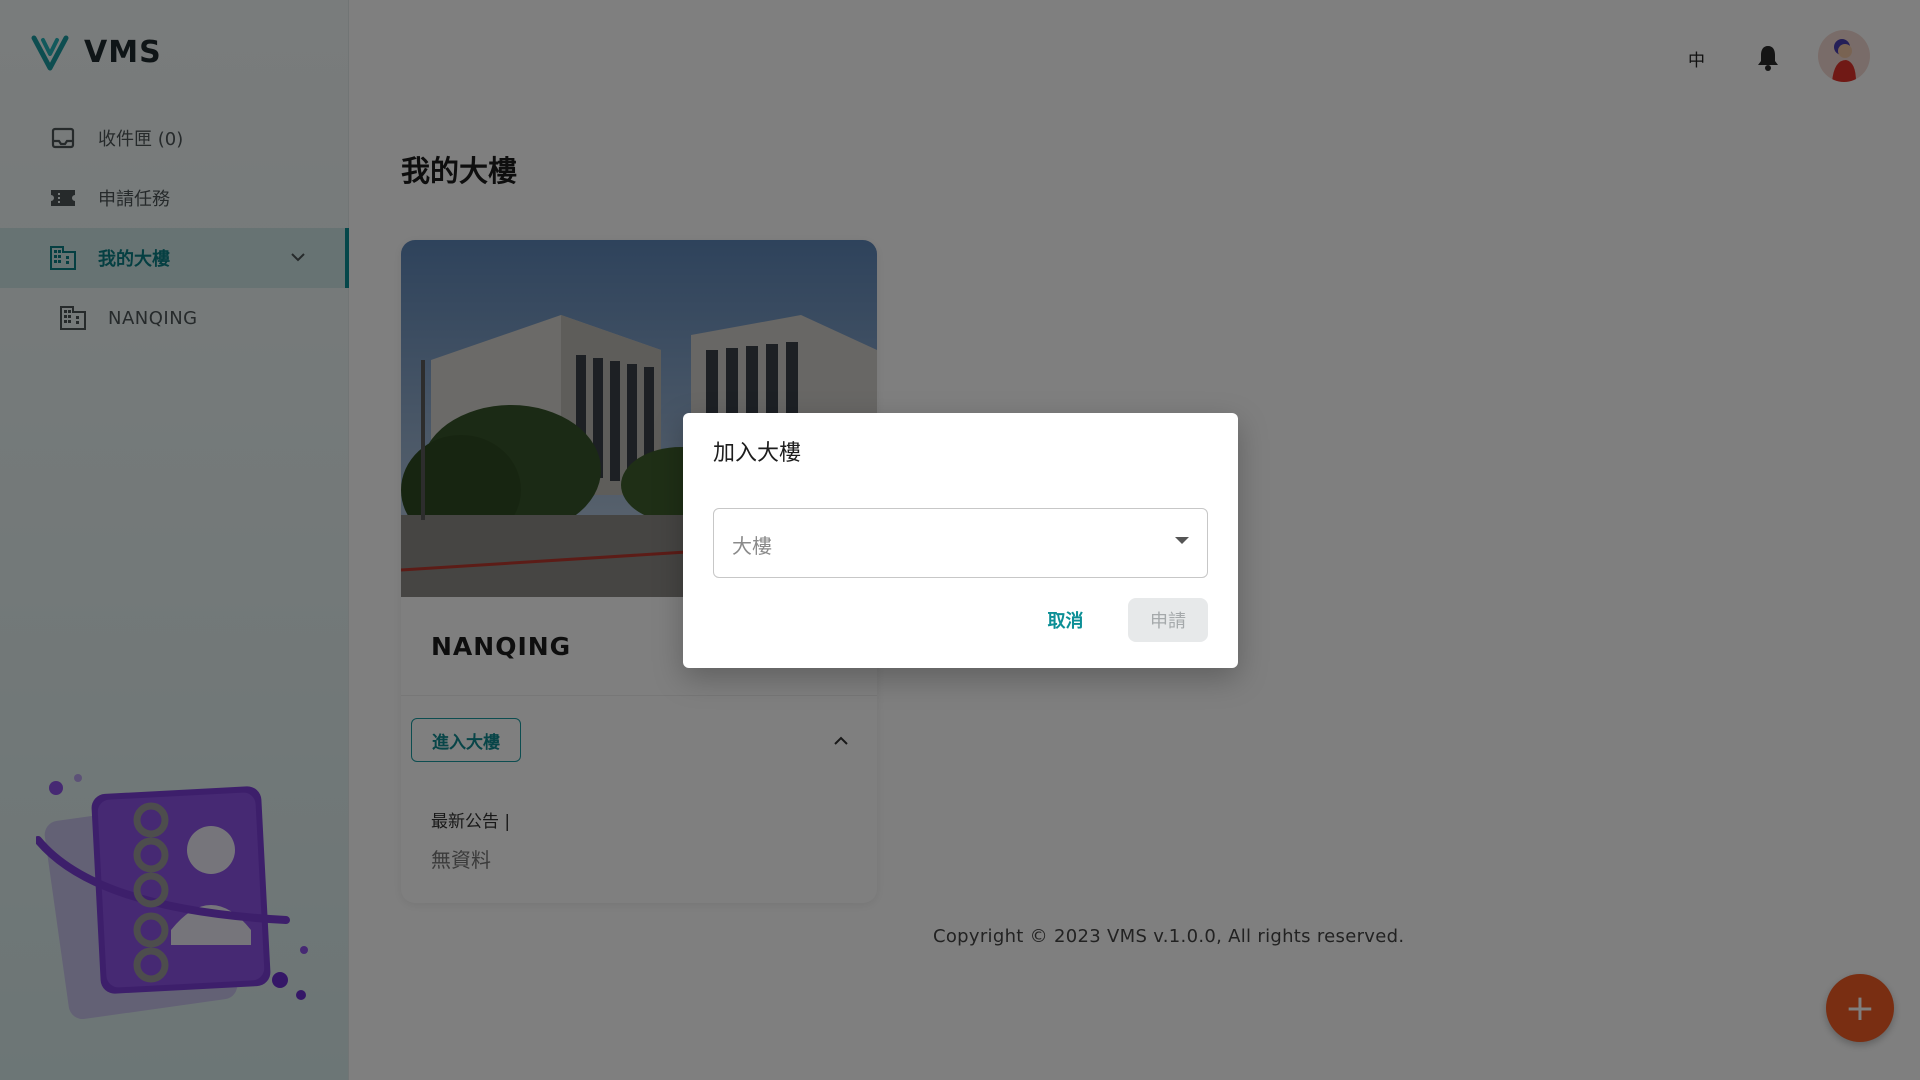 Image resolution: width=1920 pixels, height=1080 pixels. I want to click on join-building-dialog: 加入大樓 大樓 取消 申請, so click(960, 540).